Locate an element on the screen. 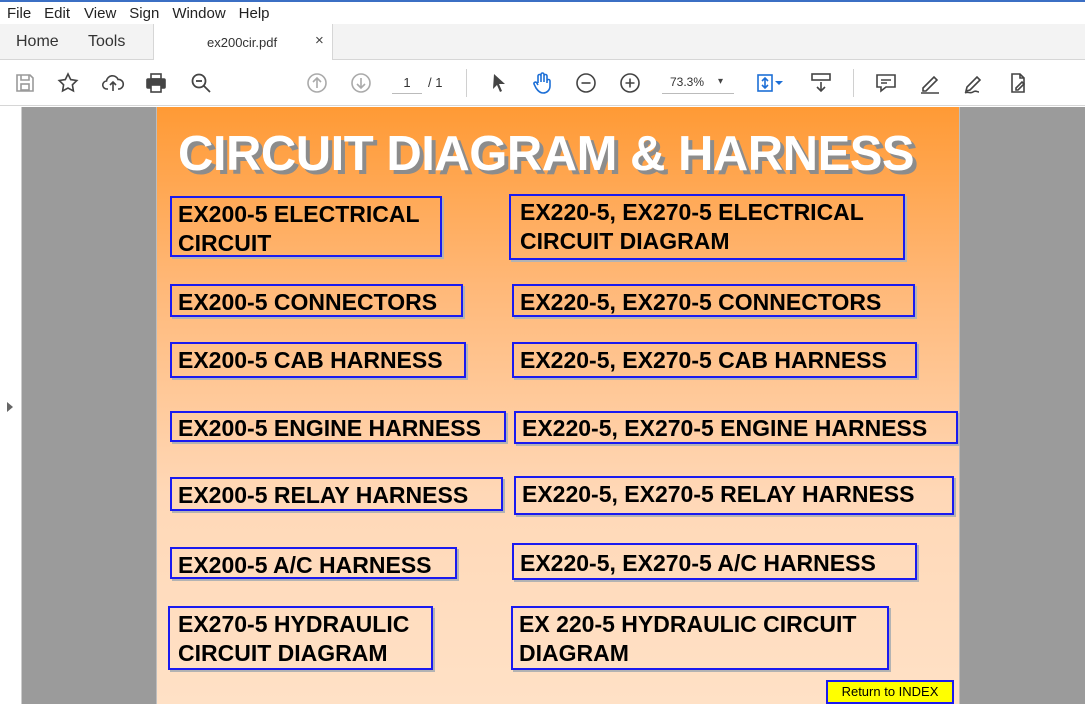 This screenshot has height=704, width=1085. link-ex220-270-engine-harness: EX220-5, EX270-5 ENGINE HARNESS is located at coordinates (736, 427).